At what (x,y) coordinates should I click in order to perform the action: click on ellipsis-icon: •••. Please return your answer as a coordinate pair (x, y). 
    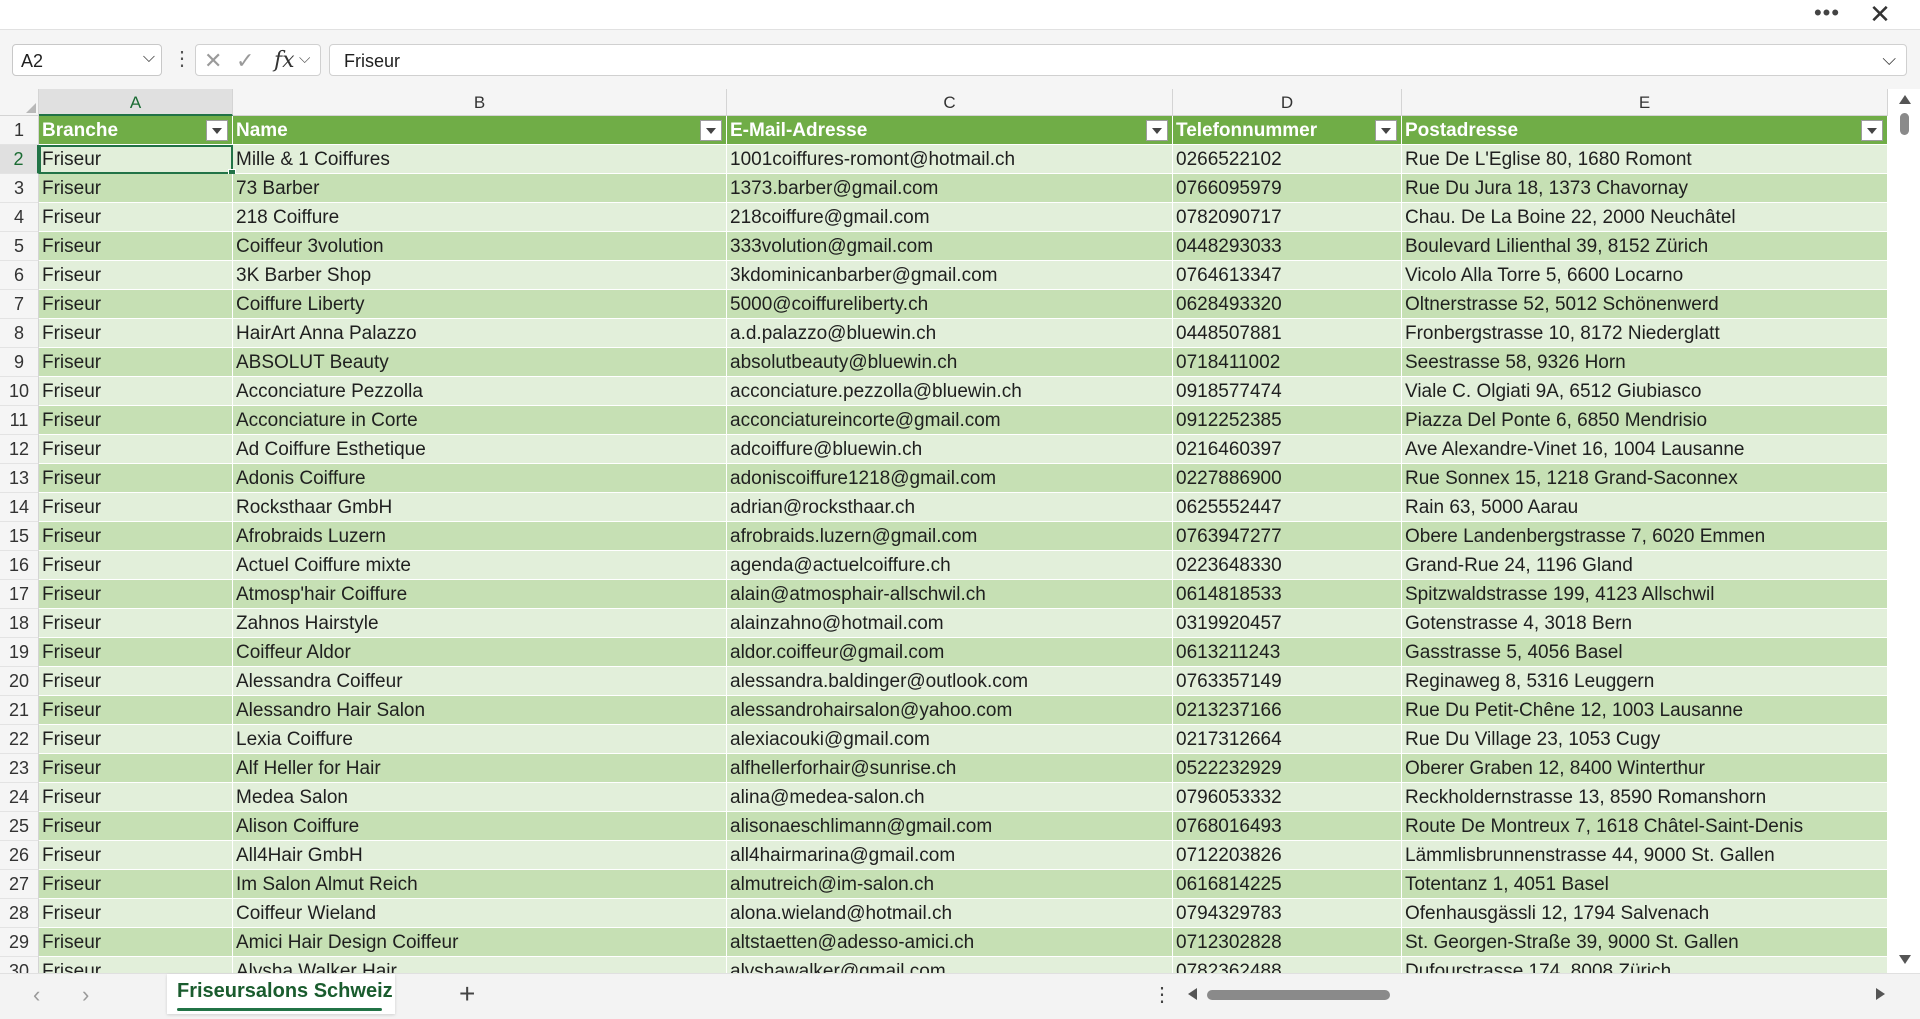
    Looking at the image, I should click on (1827, 14).